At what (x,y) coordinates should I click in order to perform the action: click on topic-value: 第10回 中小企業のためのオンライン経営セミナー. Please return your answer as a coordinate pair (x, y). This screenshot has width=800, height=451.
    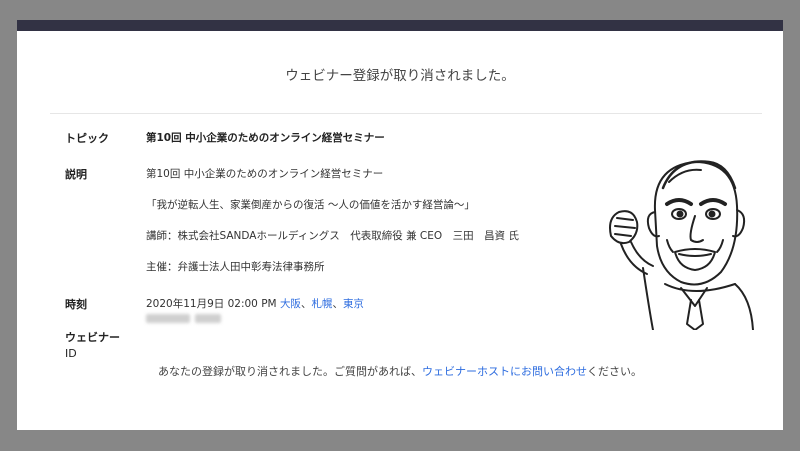
    Looking at the image, I should click on (265, 138).